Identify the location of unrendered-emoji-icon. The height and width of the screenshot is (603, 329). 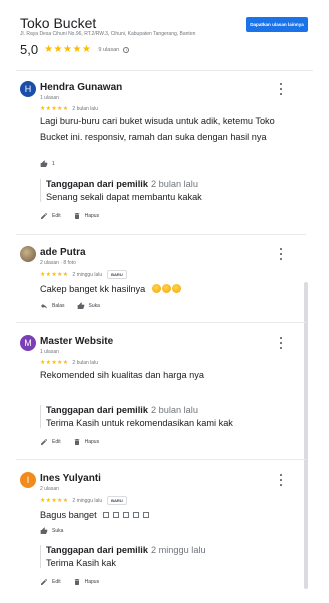
(124, 515).